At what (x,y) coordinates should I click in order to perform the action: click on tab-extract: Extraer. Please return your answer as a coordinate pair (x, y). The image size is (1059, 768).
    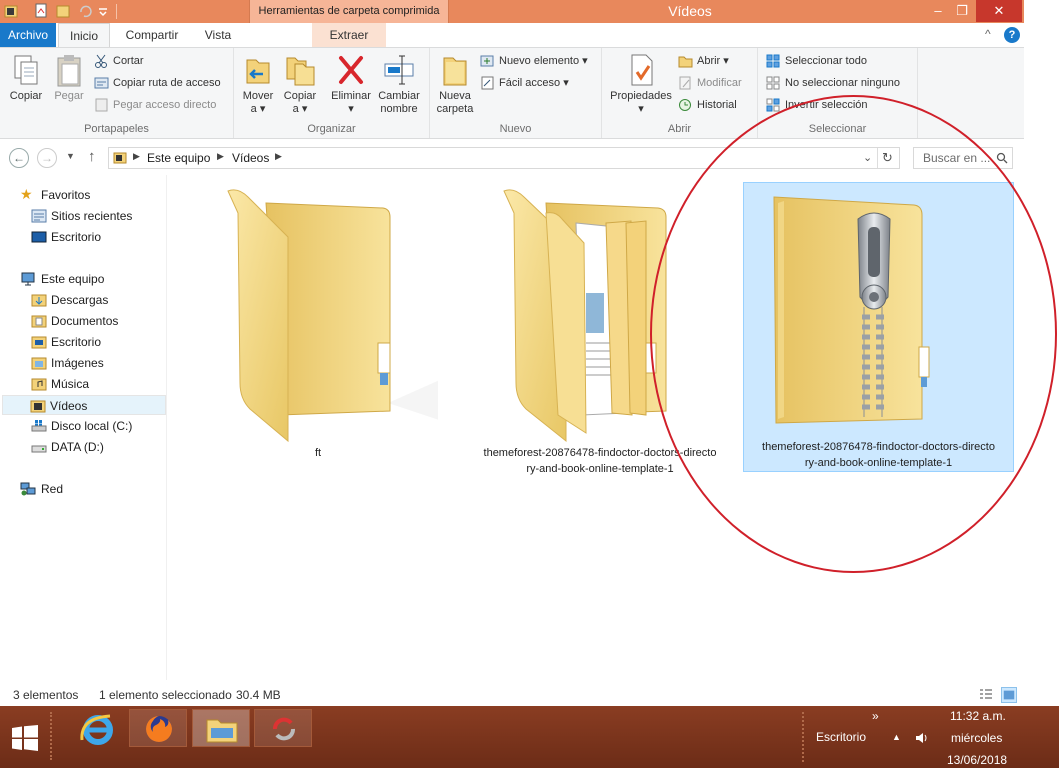
    Looking at the image, I should click on (349, 35).